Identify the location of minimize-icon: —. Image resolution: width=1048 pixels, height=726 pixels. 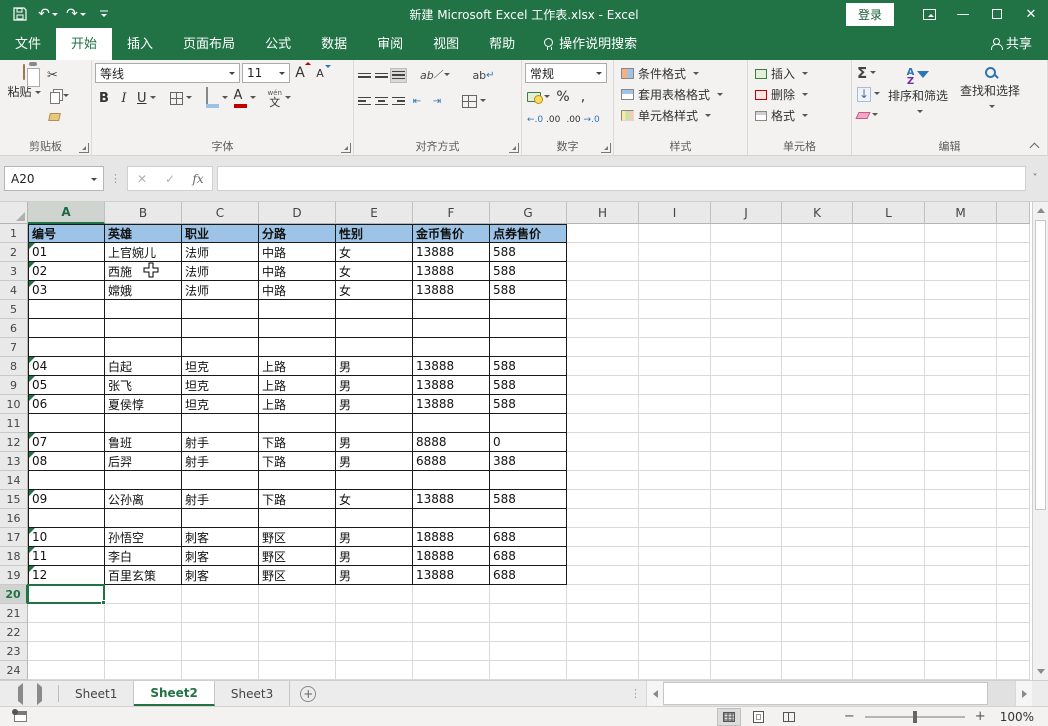
(963, 14).